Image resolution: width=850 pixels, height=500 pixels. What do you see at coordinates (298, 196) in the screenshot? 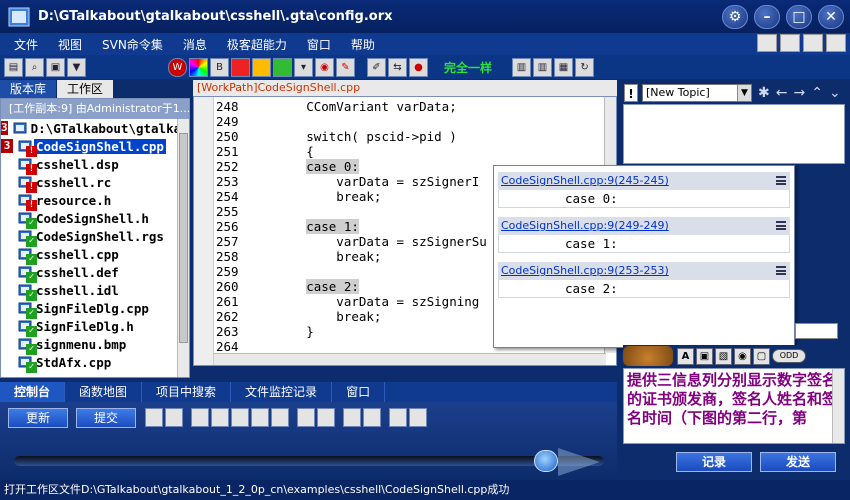
I see `code-line: 254 break;` at bounding box center [298, 196].